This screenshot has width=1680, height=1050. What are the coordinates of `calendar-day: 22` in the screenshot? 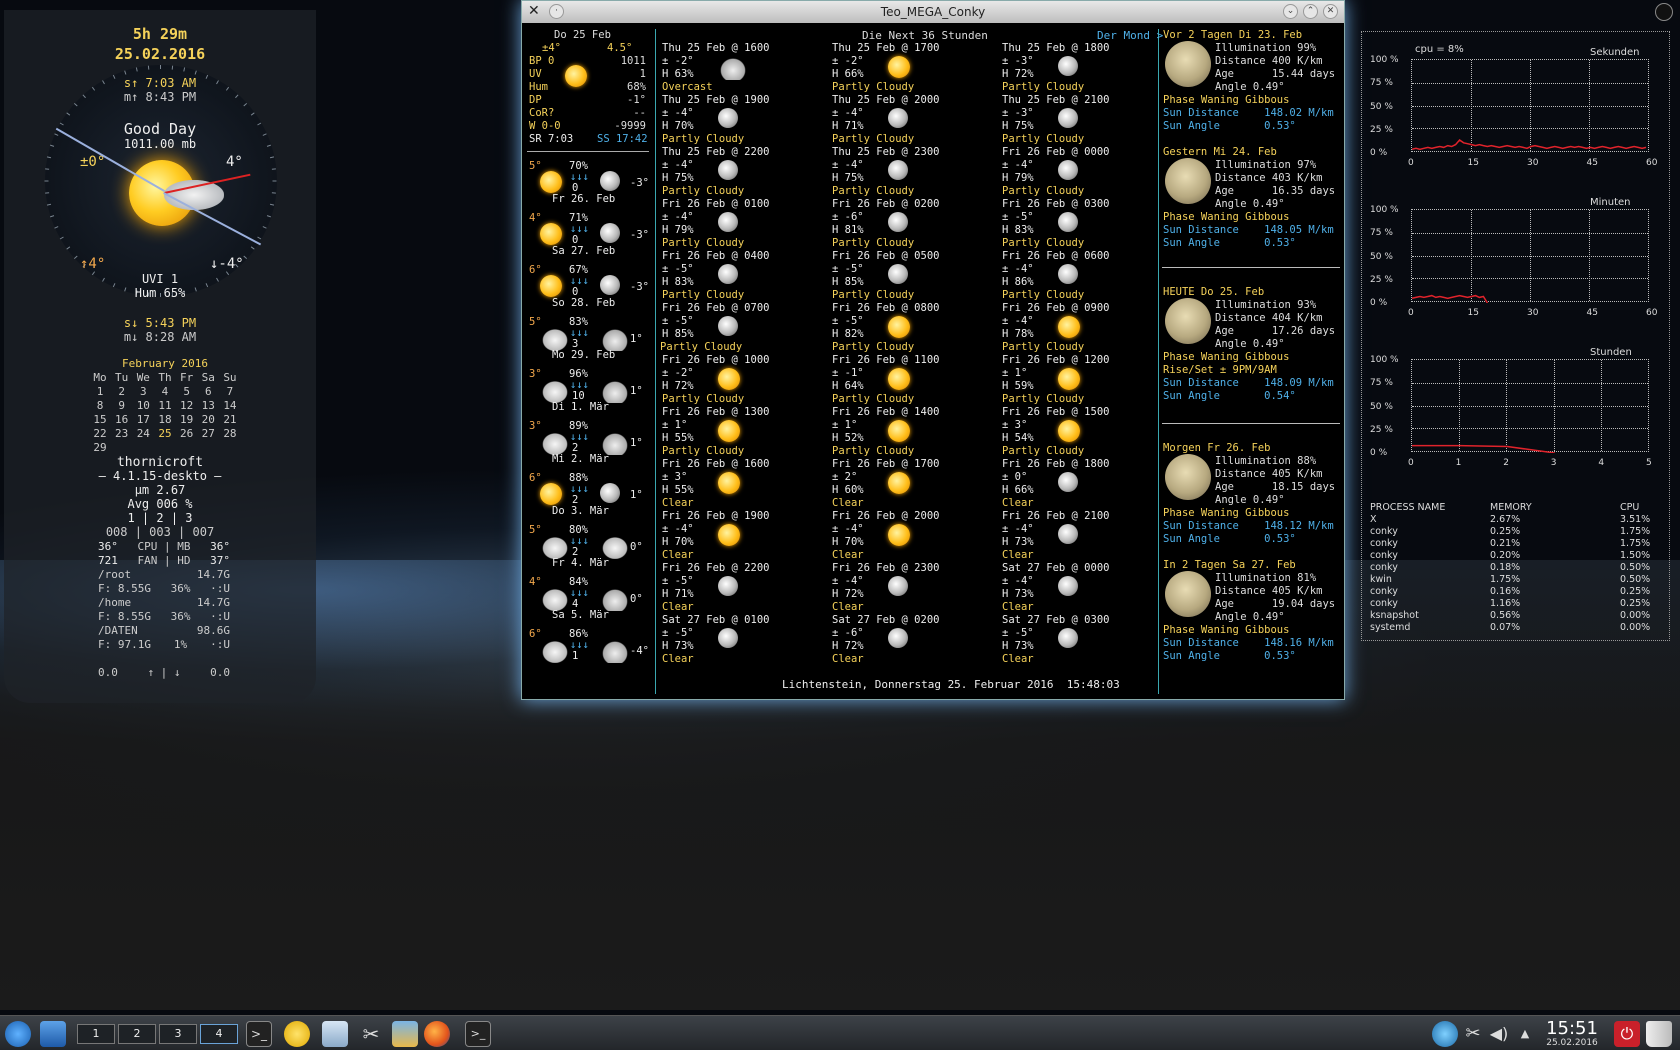 It's located at (100, 434).